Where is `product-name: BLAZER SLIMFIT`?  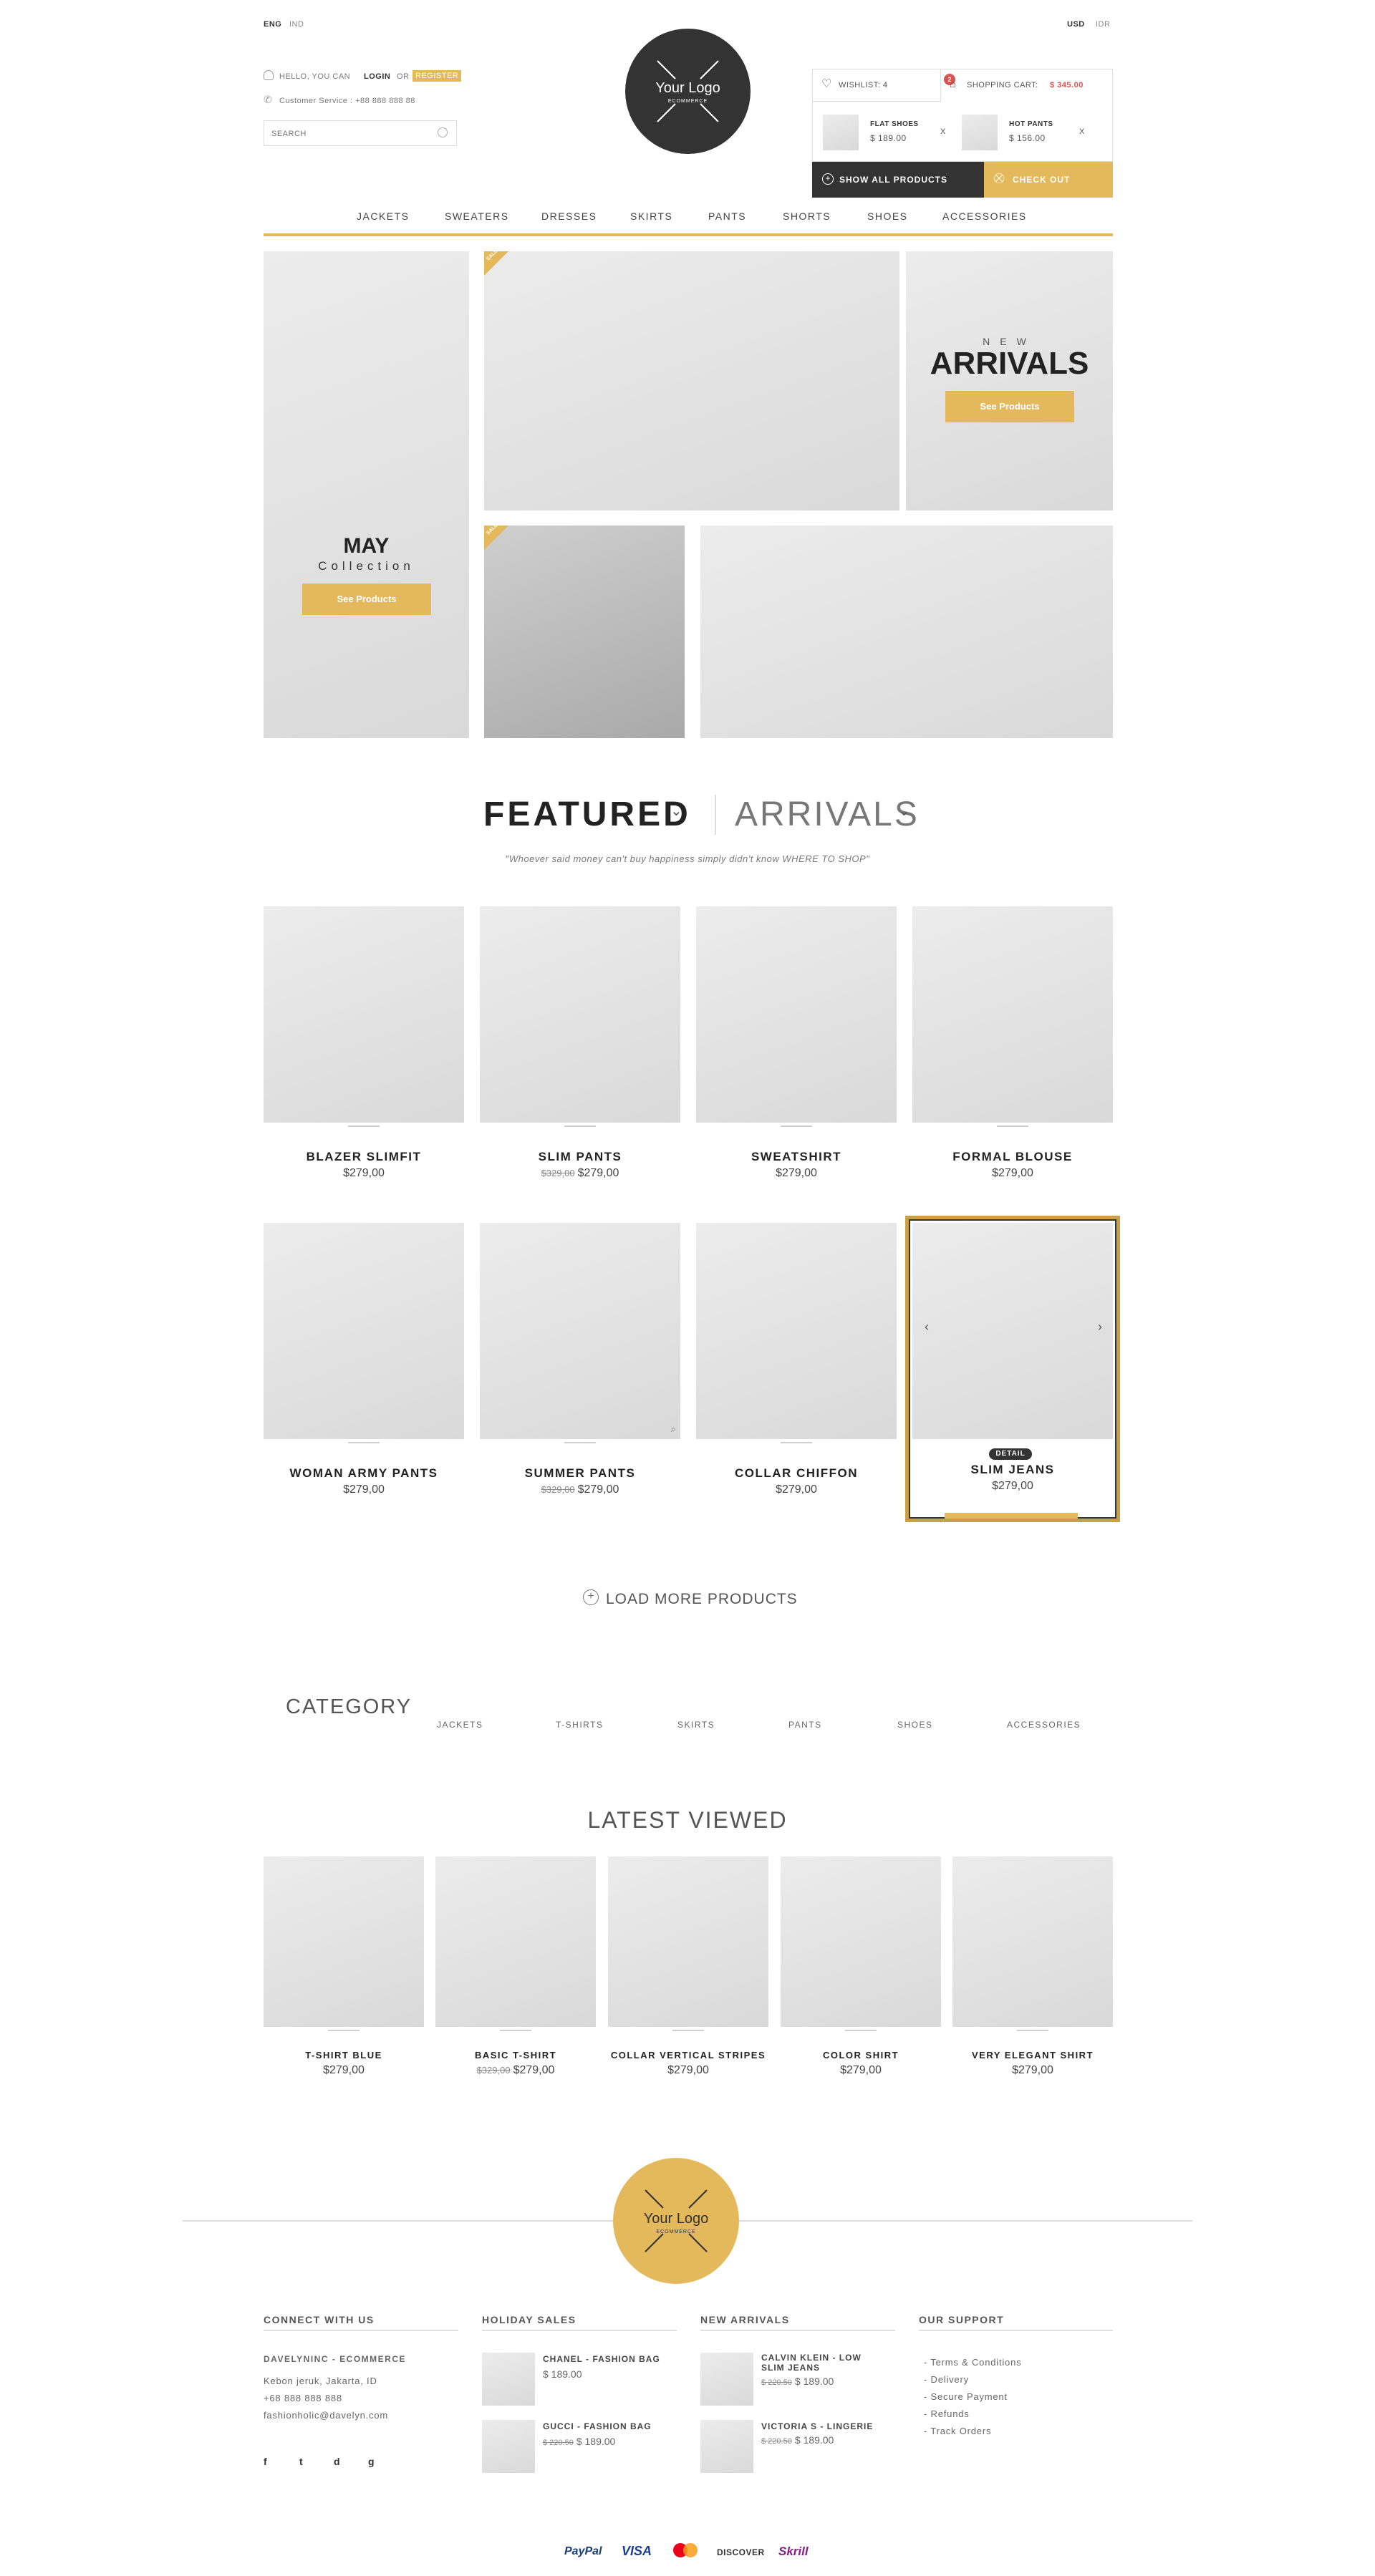
product-name: BLAZER SLIMFIT is located at coordinates (364, 1157).